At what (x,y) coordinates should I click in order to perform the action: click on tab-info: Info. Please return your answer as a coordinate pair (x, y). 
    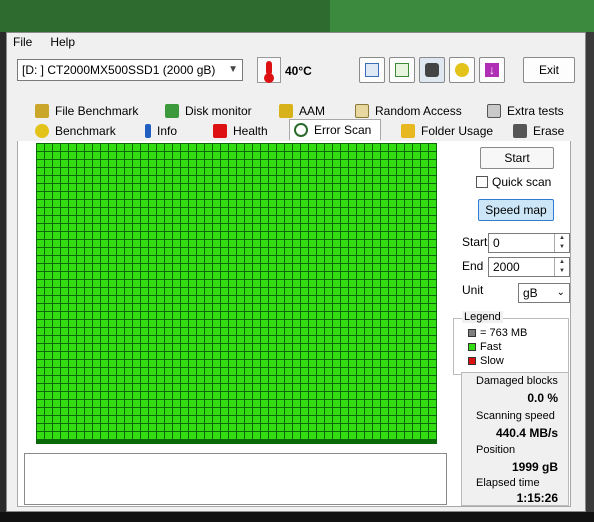
    Looking at the image, I should click on (159, 130).